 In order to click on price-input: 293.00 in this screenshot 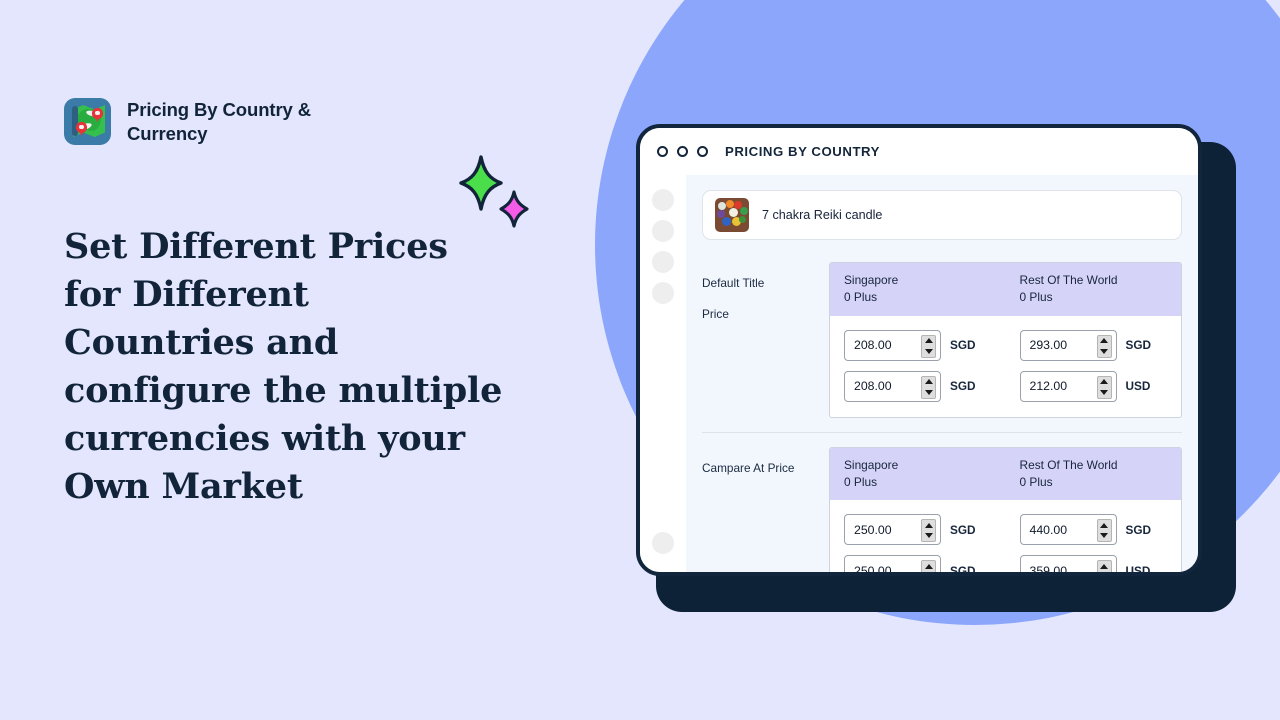, I will do `click(1068, 345)`.